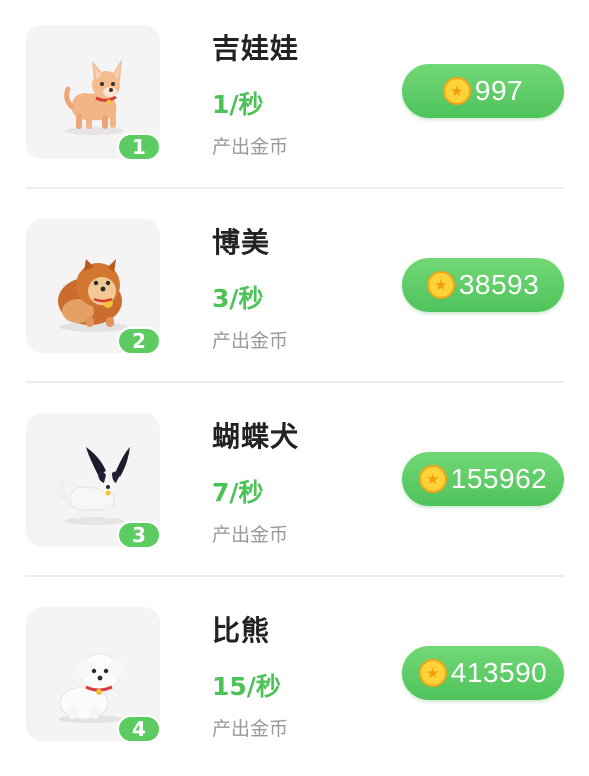 Image resolution: width=589 pixels, height=776 pixels. Describe the element at coordinates (256, 436) in the screenshot. I see `dog-name: 蝴蝶犬` at that location.